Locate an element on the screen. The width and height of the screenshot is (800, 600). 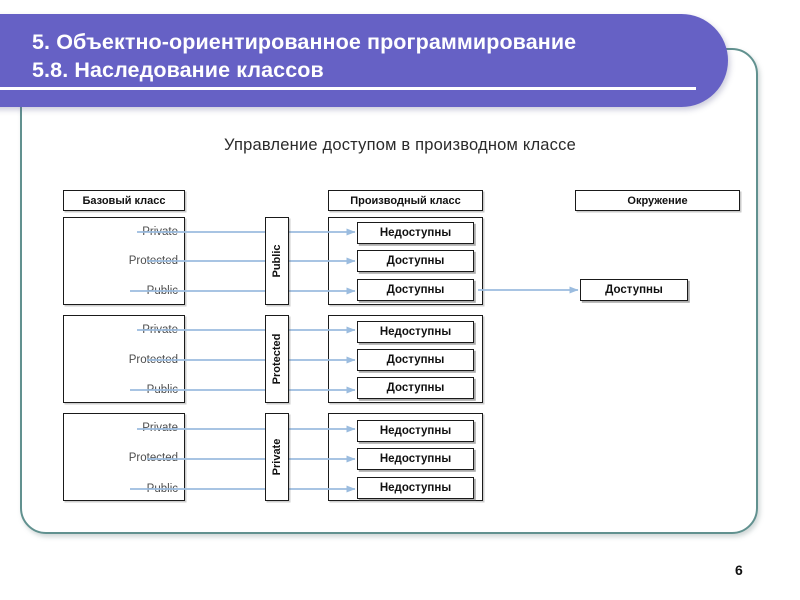
title-underline is located at coordinates (348, 88).